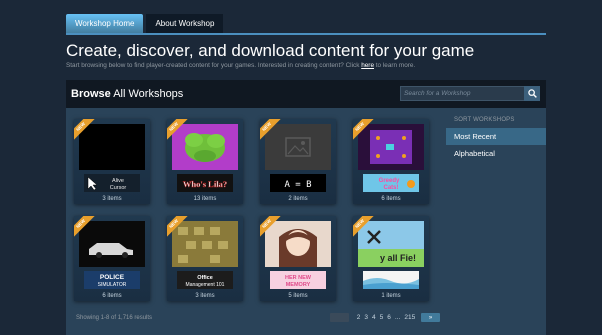  I want to click on card-logo-text: A = B, so click(297, 185).